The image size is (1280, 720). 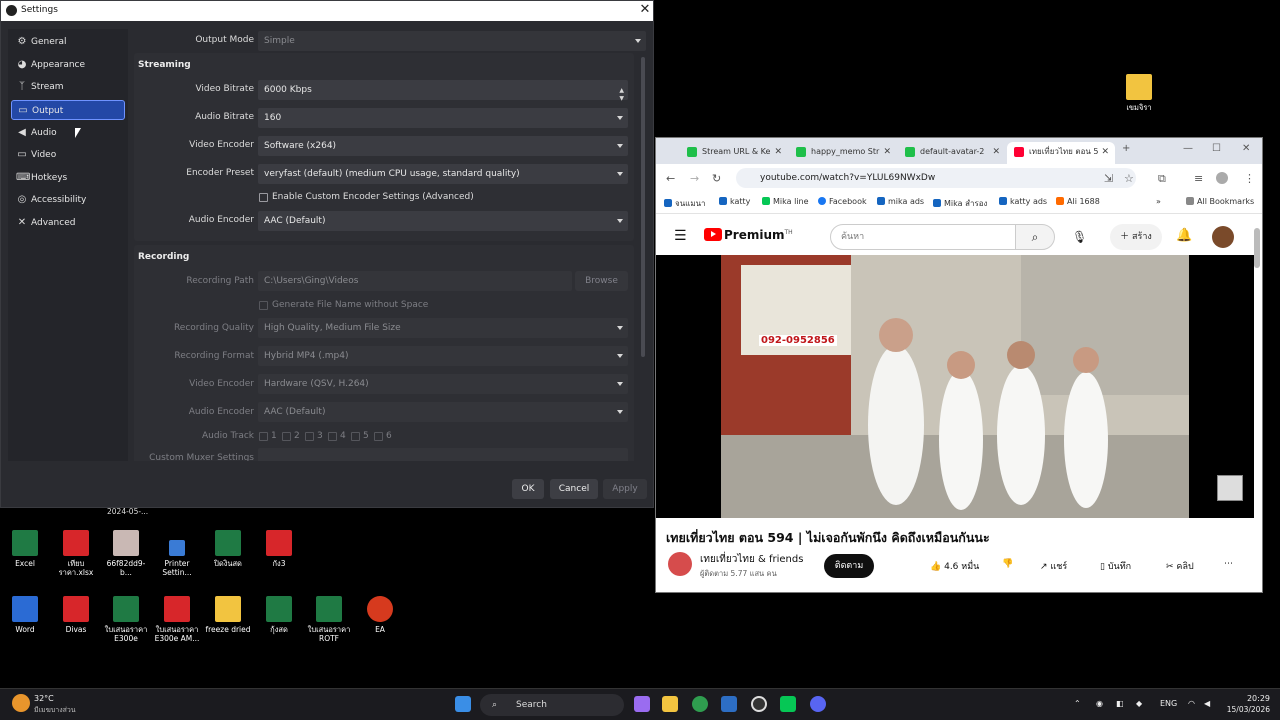 I want to click on video-player: 092-0952856, so click(x=955, y=386).